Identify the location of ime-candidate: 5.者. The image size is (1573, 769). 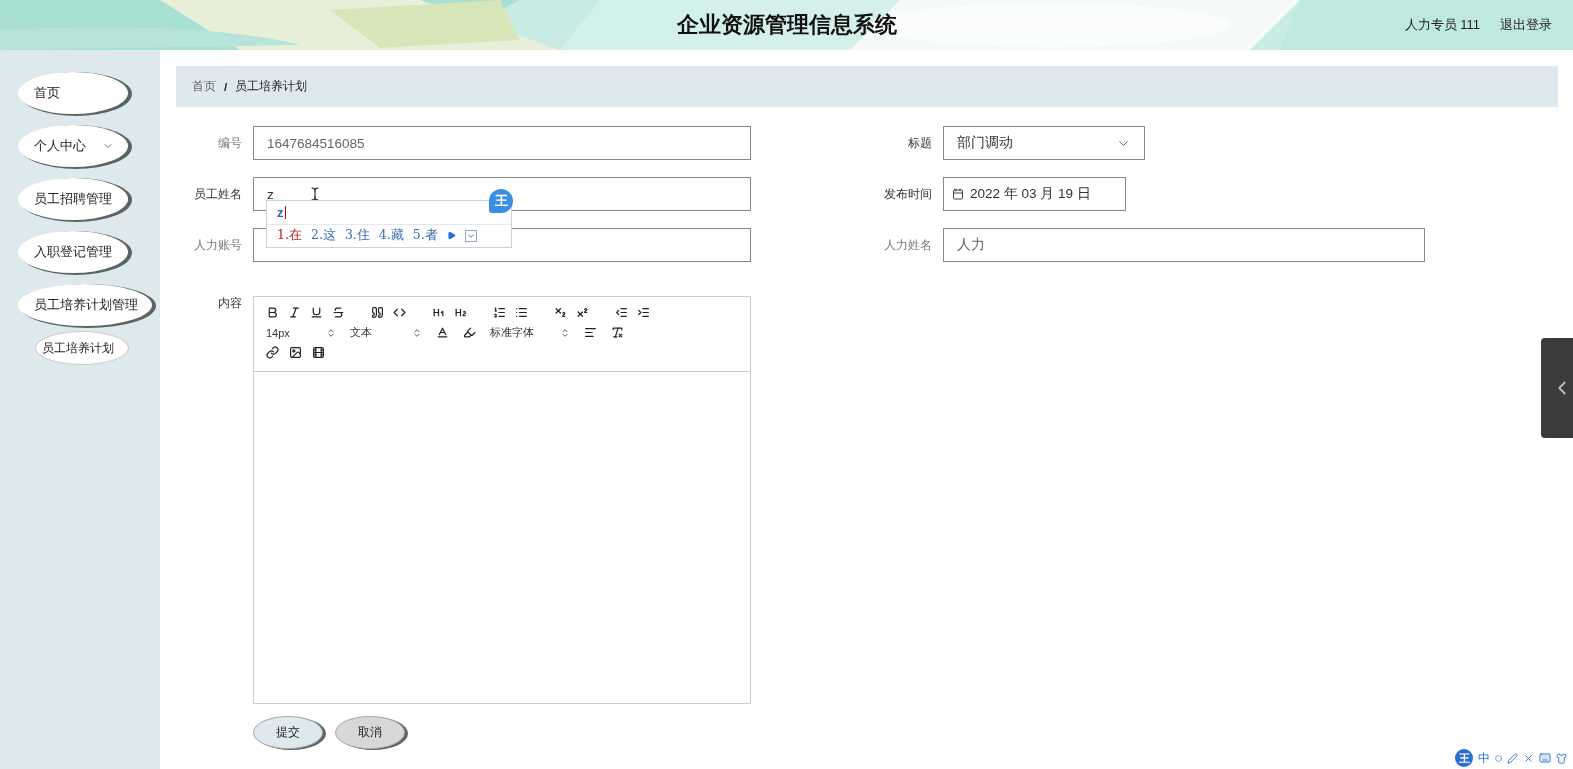
(425, 236).